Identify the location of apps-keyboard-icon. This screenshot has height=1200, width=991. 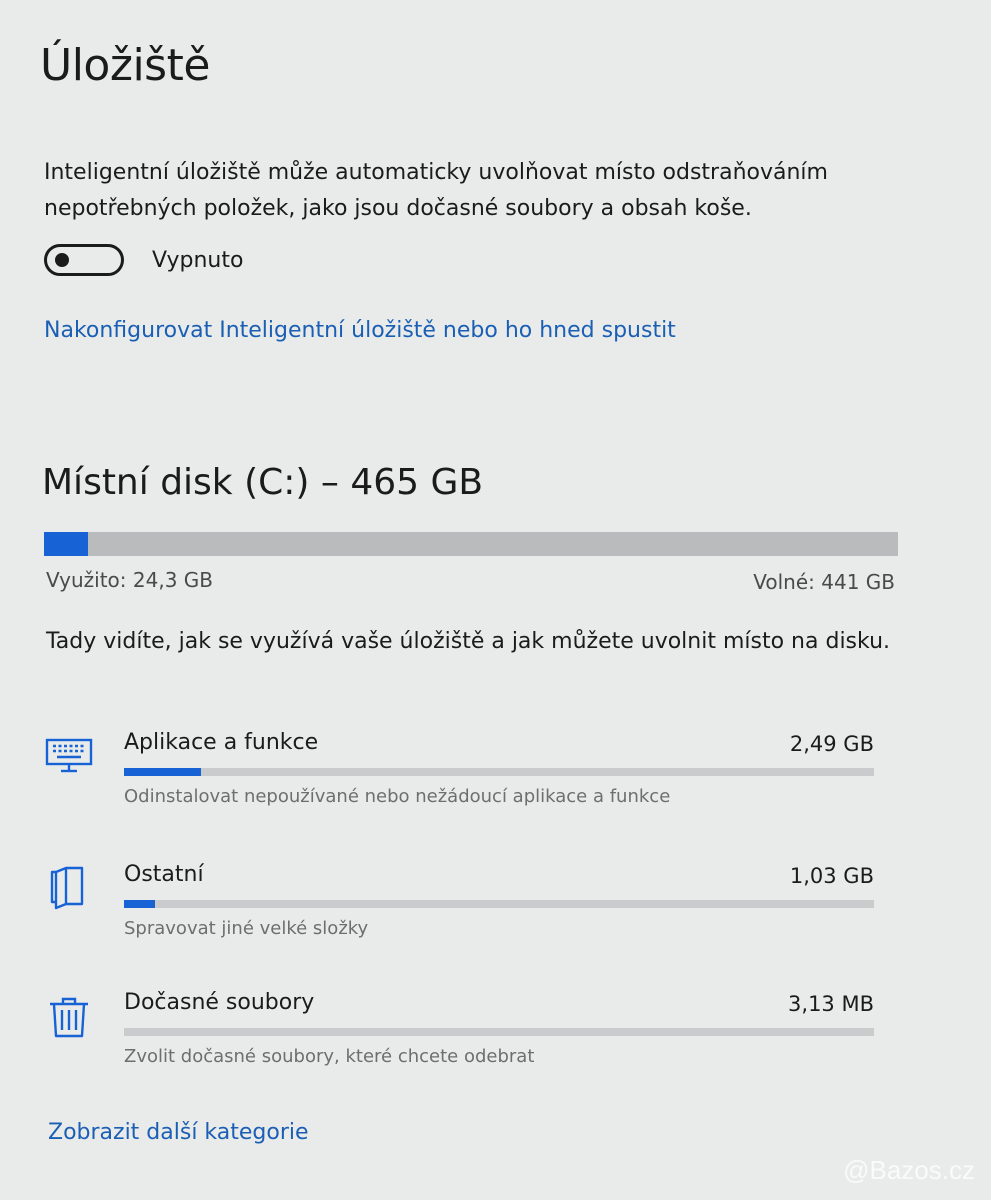
(69, 755).